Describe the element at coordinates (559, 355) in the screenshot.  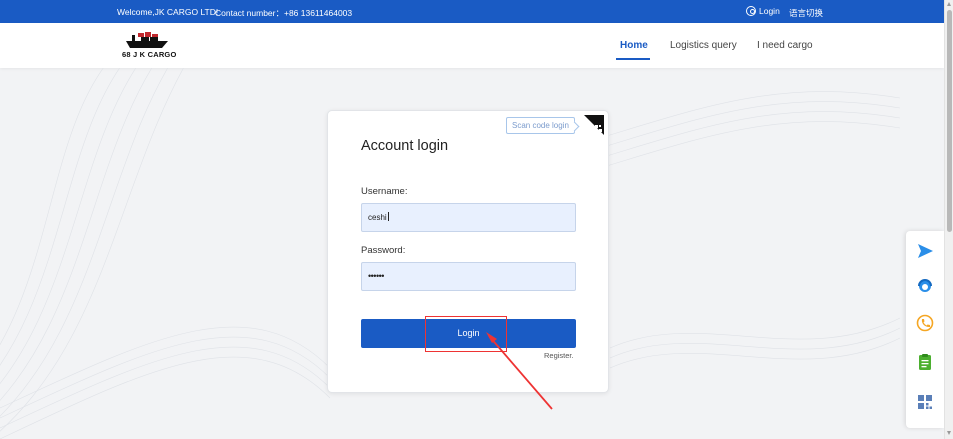
I see `register-link: Register.` at that location.